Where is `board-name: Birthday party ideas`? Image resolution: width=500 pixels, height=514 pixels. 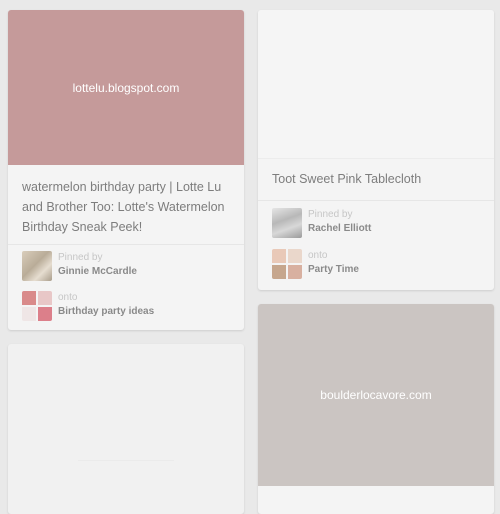
board-name: Birthday party ideas is located at coordinates (106, 312).